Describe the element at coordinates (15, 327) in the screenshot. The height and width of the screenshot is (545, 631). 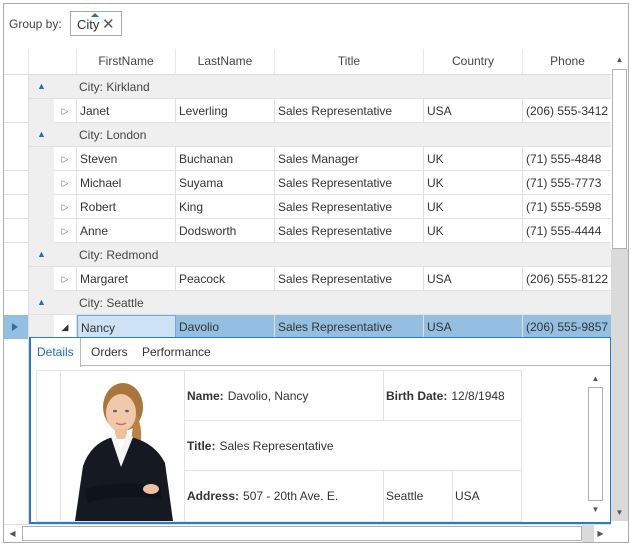
I see `current-row-icon` at that location.